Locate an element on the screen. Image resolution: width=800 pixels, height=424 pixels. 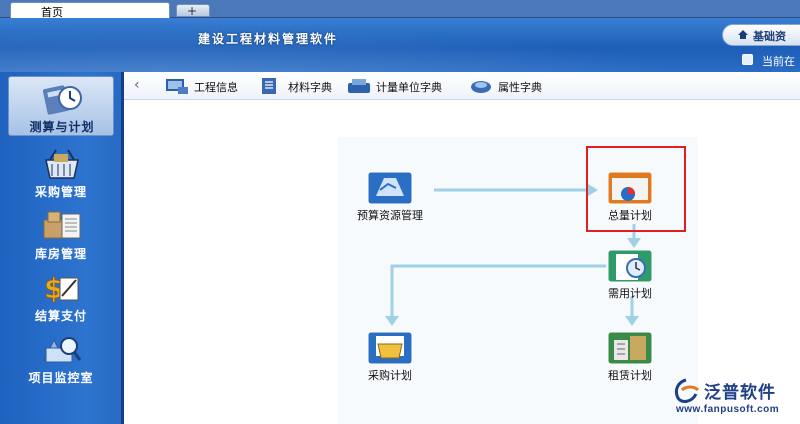
monitor-magnifier-icon is located at coordinates (62, 350).